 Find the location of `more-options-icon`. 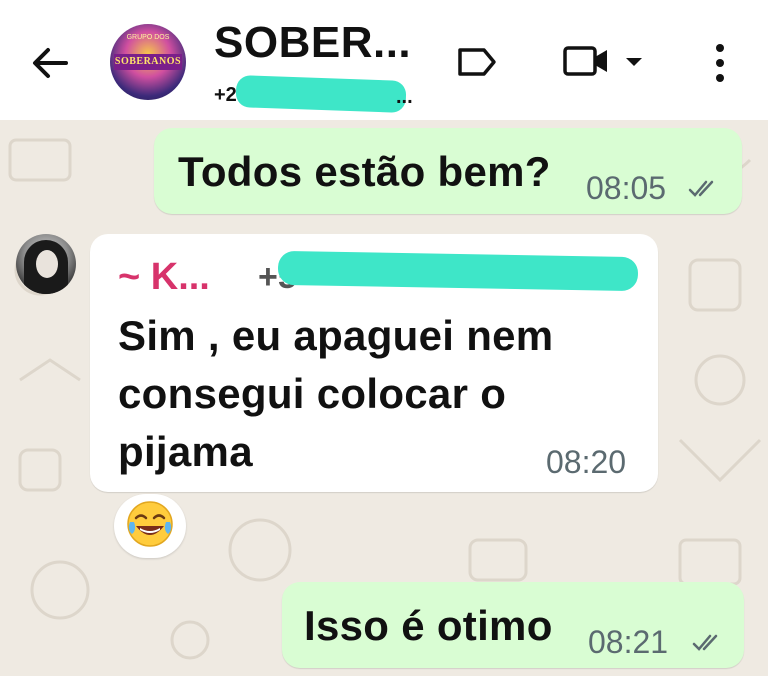

more-options-icon is located at coordinates (720, 63).